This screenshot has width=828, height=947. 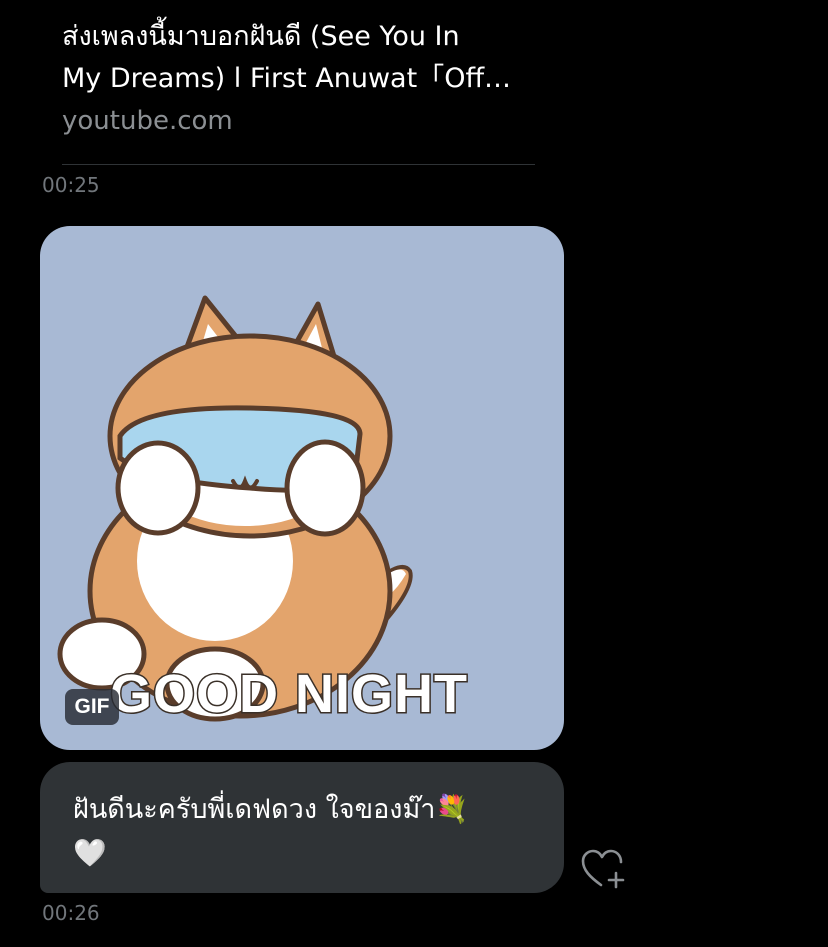 I want to click on message-timestamp: 00:26, so click(x=71, y=913).